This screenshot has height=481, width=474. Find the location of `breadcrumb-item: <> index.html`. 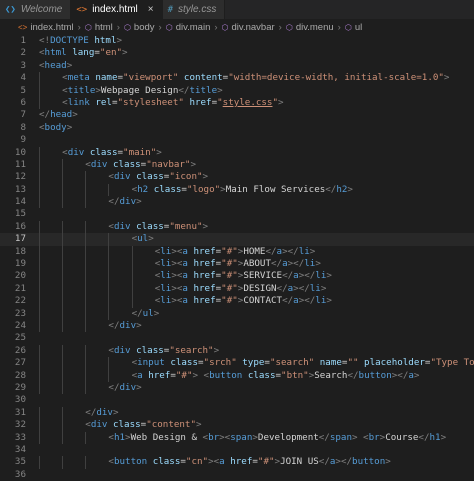

breadcrumb-item: <> index.html is located at coordinates (46, 27).